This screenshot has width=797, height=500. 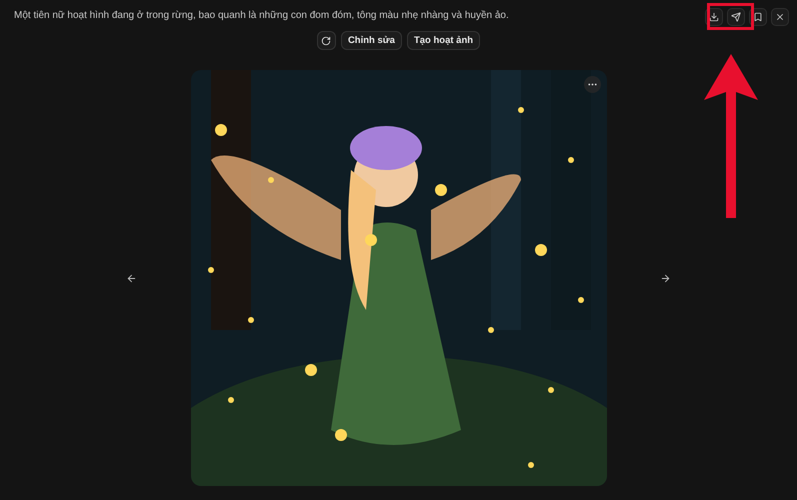 I want to click on edit-button: Chỉnh sửa, so click(x=371, y=40).